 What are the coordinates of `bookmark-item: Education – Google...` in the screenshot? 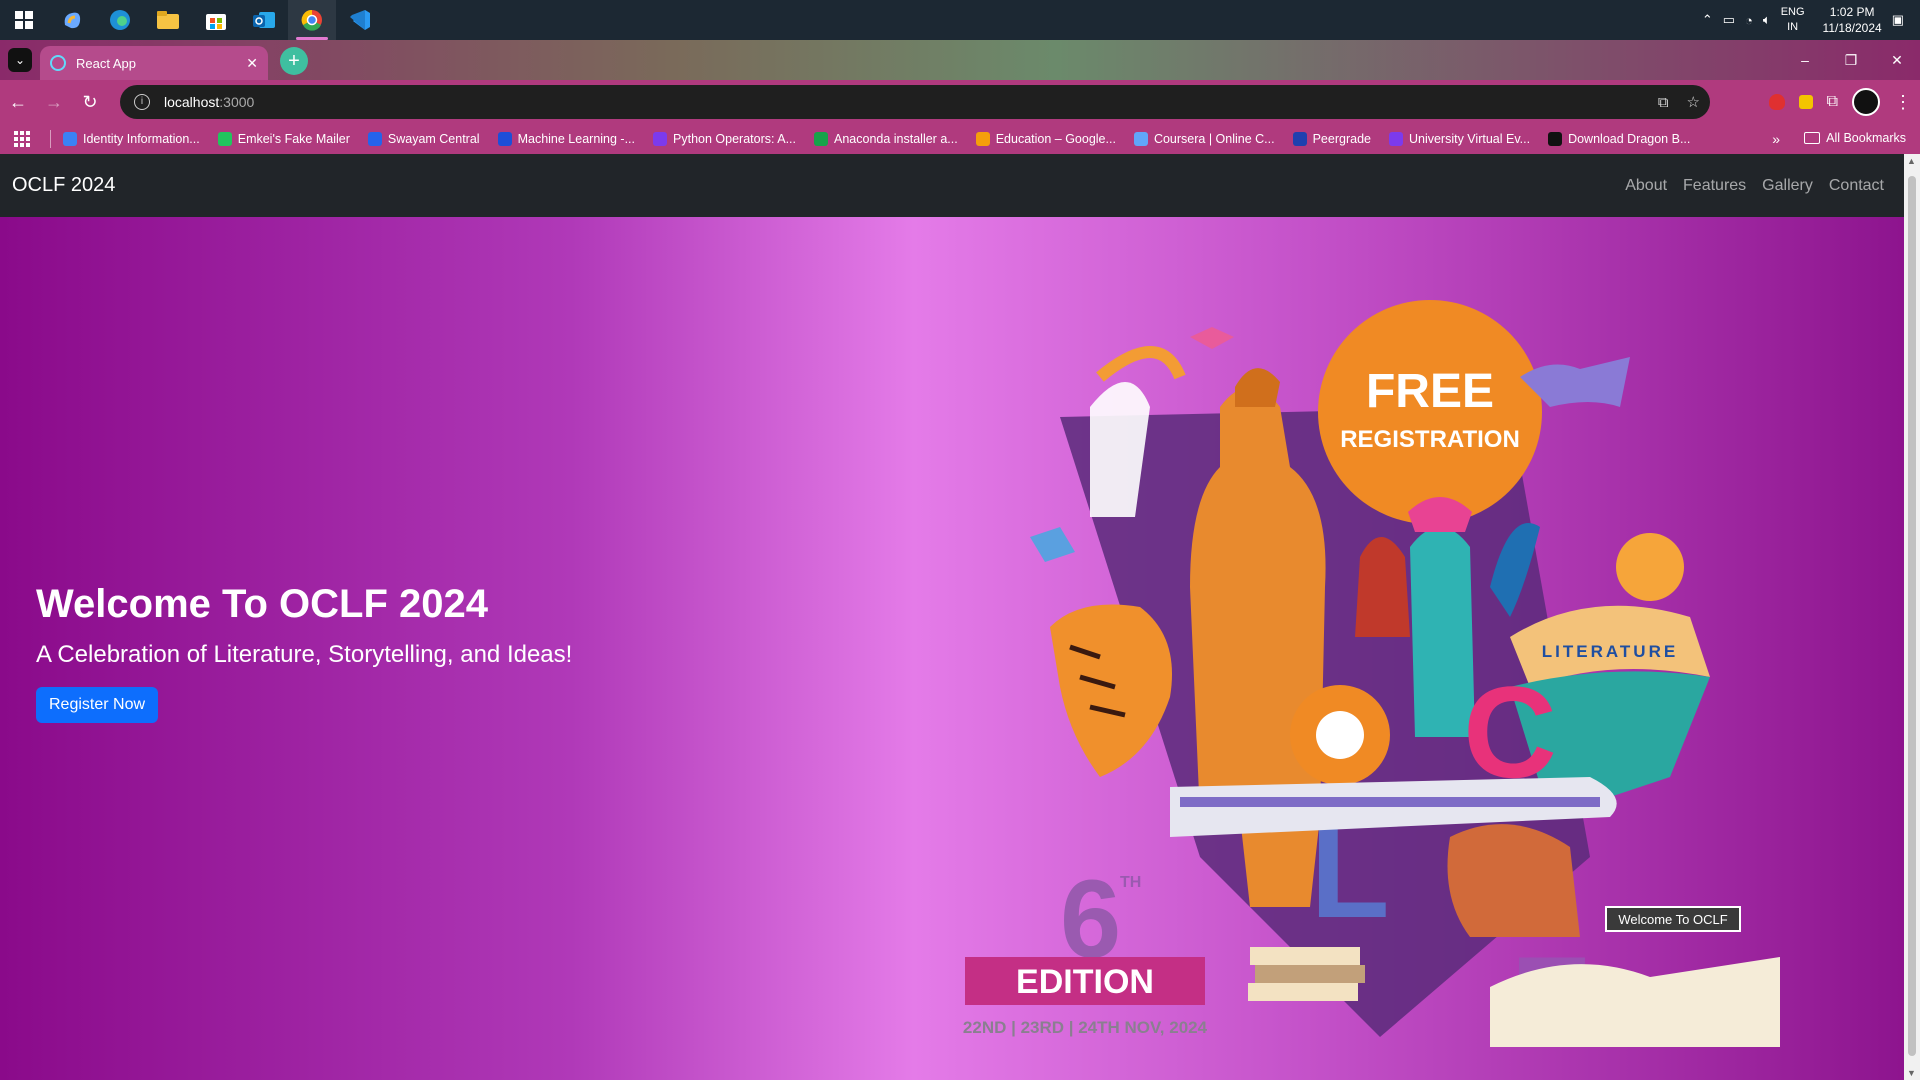 It's located at (1045, 139).